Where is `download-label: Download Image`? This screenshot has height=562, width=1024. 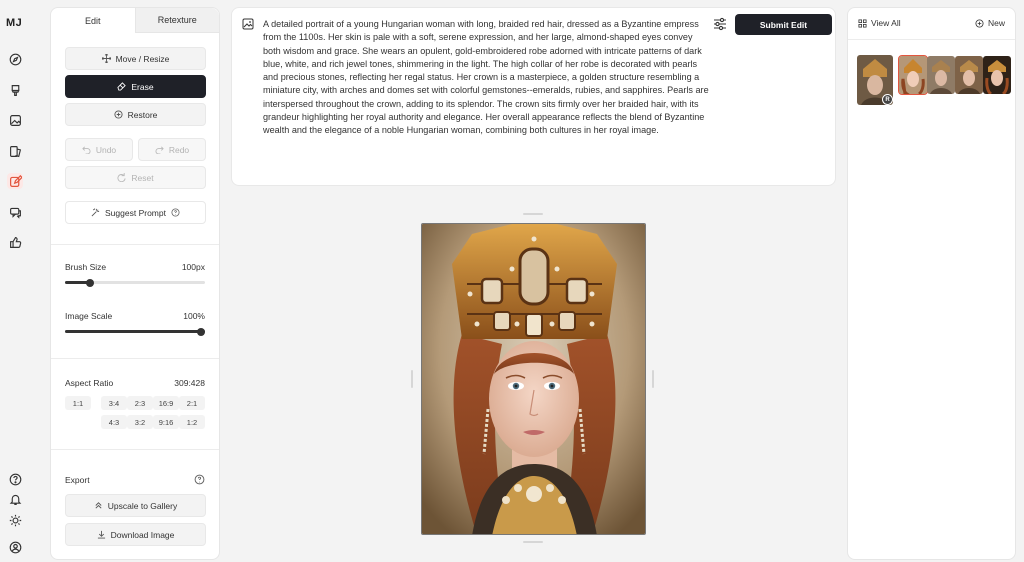
download-label: Download Image is located at coordinates (142, 534).